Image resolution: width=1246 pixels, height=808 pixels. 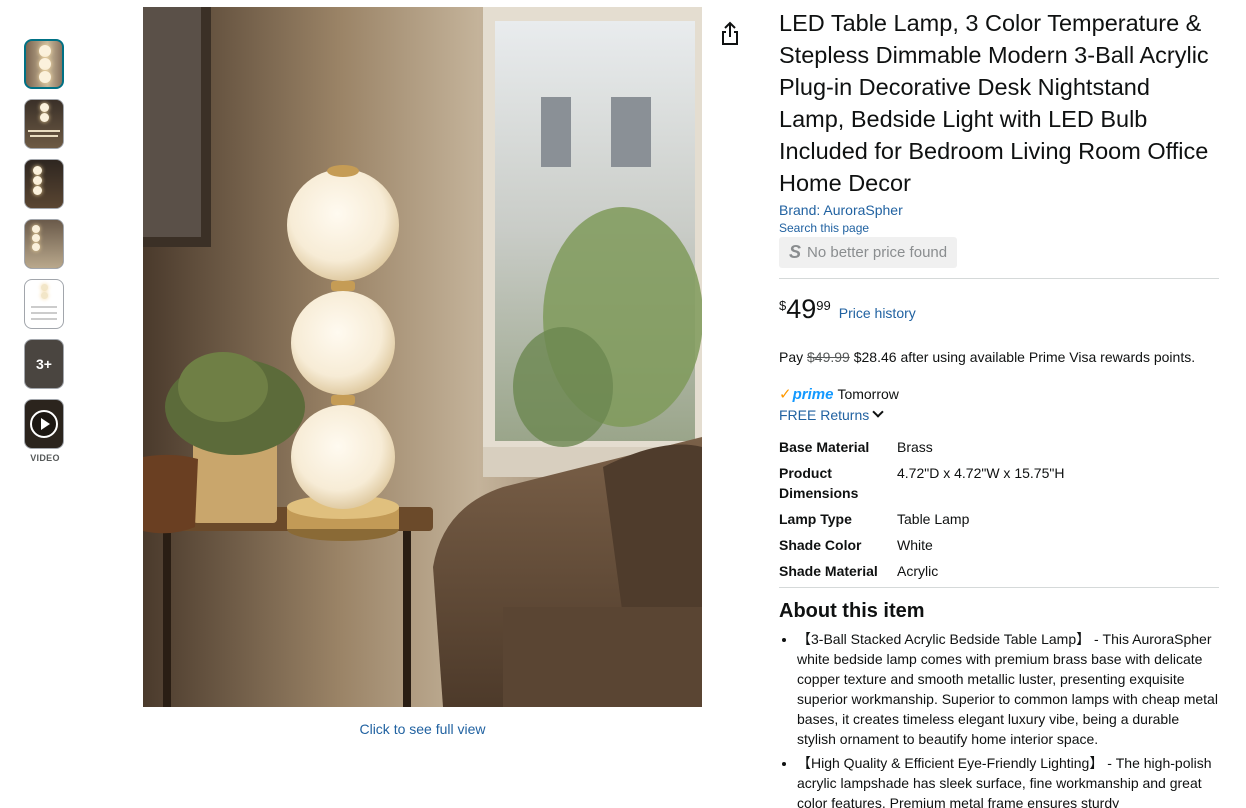 What do you see at coordinates (915, 447) in the screenshot?
I see `spec-value: Brass` at bounding box center [915, 447].